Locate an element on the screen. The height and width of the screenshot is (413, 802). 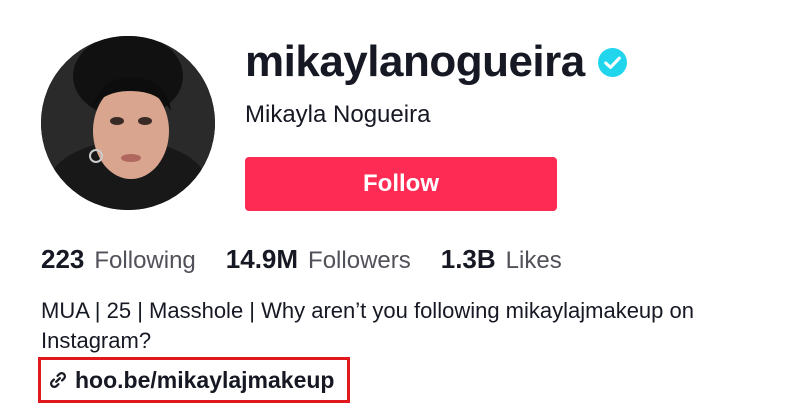
stat-label: Likes is located at coordinates (533, 260).